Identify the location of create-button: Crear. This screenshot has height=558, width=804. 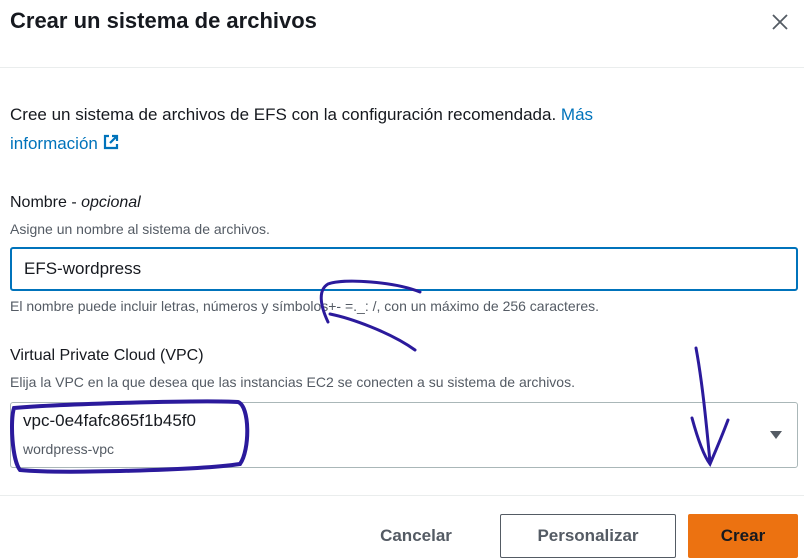
(743, 536).